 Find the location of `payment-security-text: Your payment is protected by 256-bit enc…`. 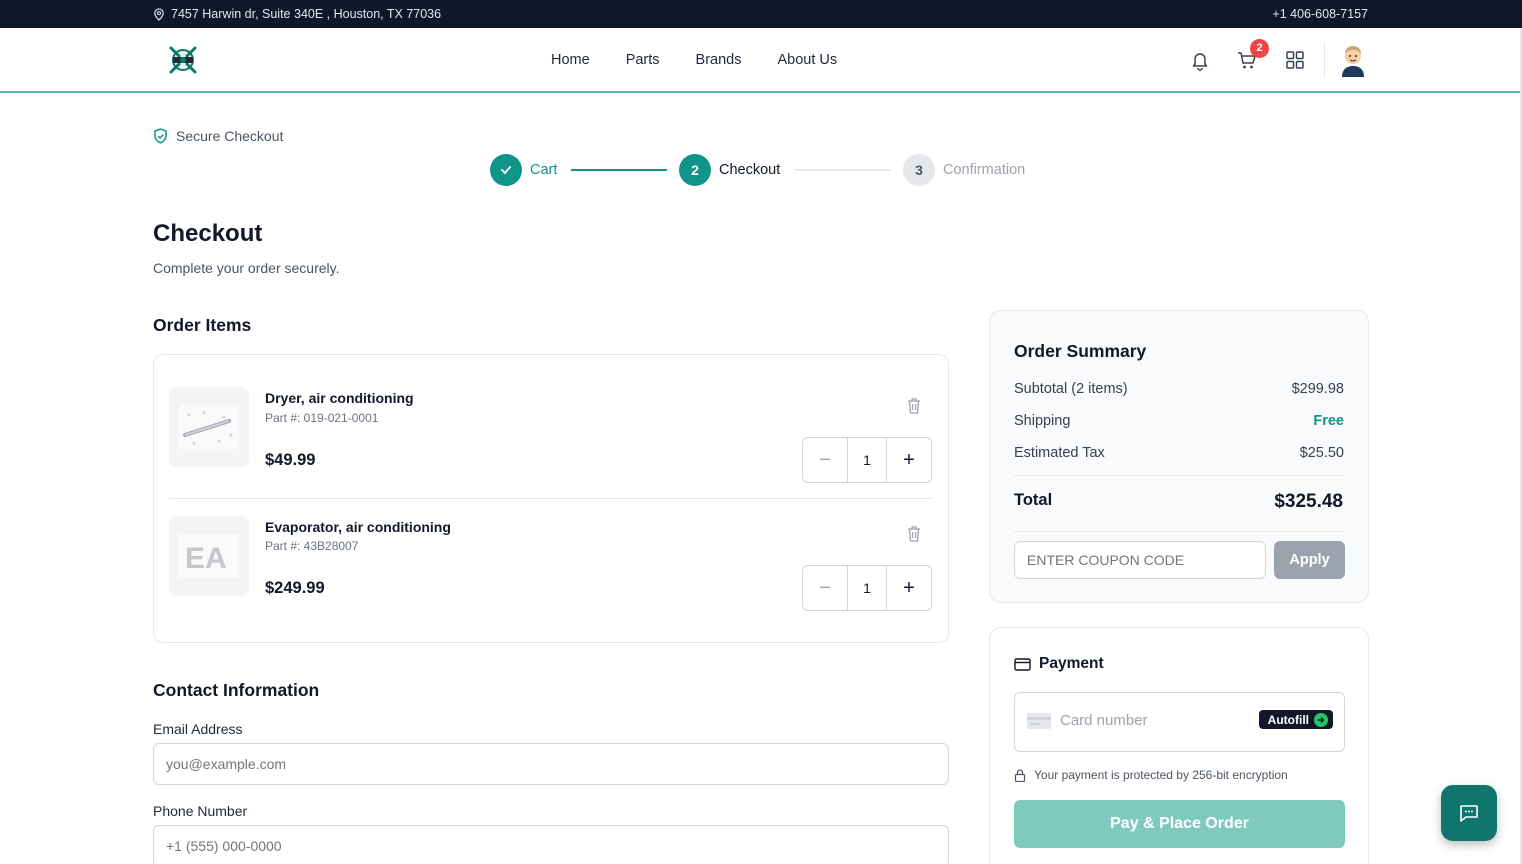

payment-security-text: Your payment is protected by 256-bit enc… is located at coordinates (1161, 775).